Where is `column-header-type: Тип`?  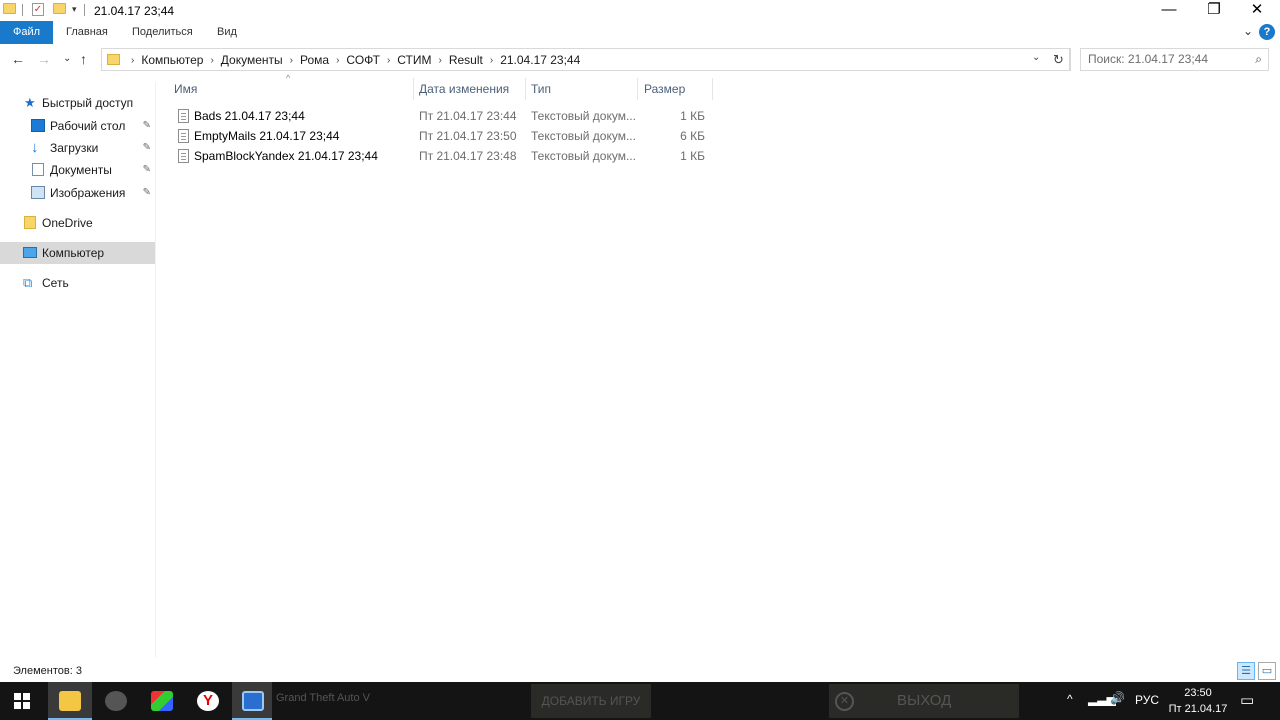
column-header-type: Тип is located at coordinates (541, 89).